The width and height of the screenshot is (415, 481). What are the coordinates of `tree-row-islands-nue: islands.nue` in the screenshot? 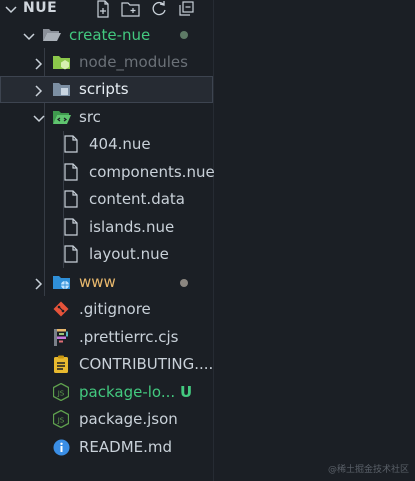 It's located at (106, 227).